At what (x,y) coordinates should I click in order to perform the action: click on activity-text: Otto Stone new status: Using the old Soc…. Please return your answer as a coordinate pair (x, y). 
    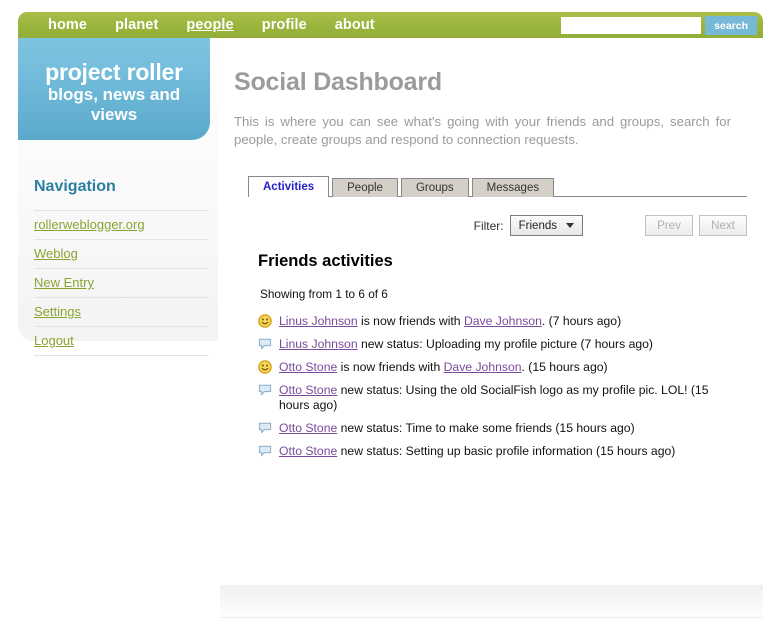
    Looking at the image, I should click on (508, 398).